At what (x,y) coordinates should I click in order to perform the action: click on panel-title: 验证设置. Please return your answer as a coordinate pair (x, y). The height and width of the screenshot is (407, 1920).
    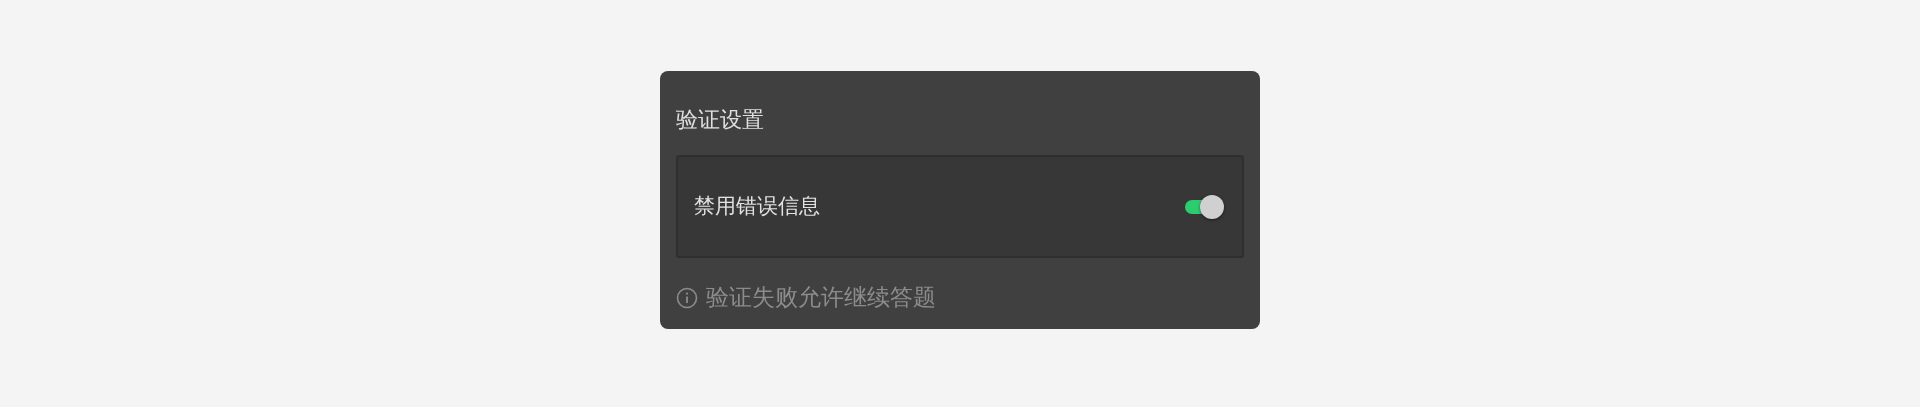
    Looking at the image, I should click on (720, 120).